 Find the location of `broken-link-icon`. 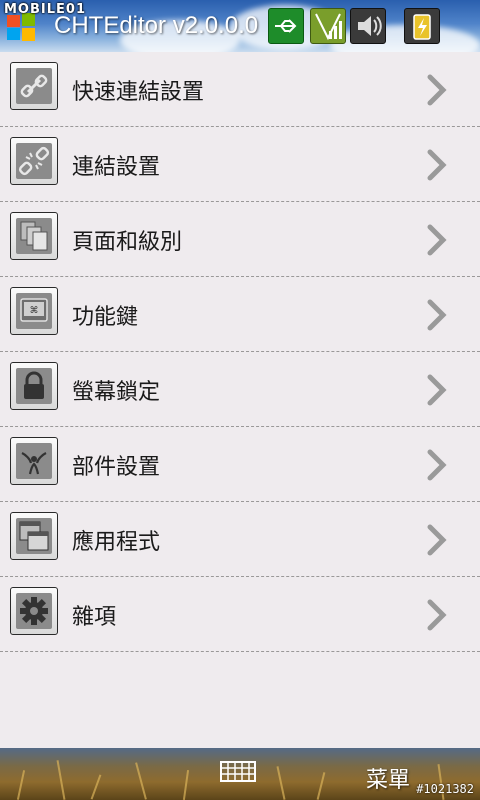

broken-link-icon is located at coordinates (34, 161).